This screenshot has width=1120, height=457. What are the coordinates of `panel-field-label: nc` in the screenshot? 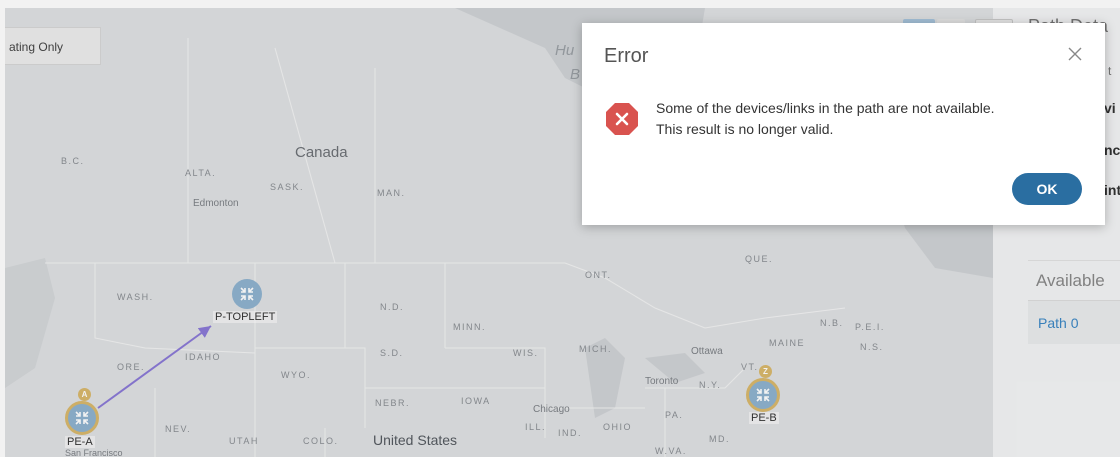 It's located at (1112, 150).